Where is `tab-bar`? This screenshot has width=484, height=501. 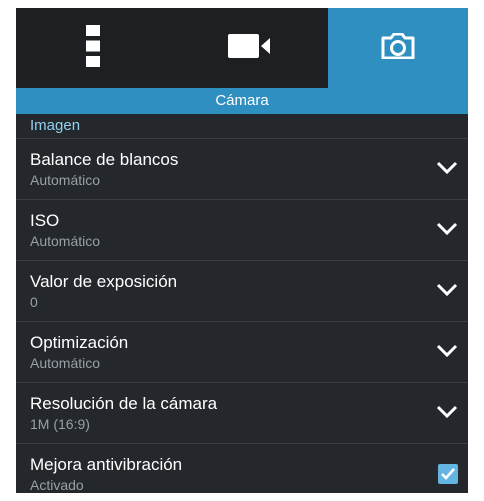
tab-bar is located at coordinates (242, 48).